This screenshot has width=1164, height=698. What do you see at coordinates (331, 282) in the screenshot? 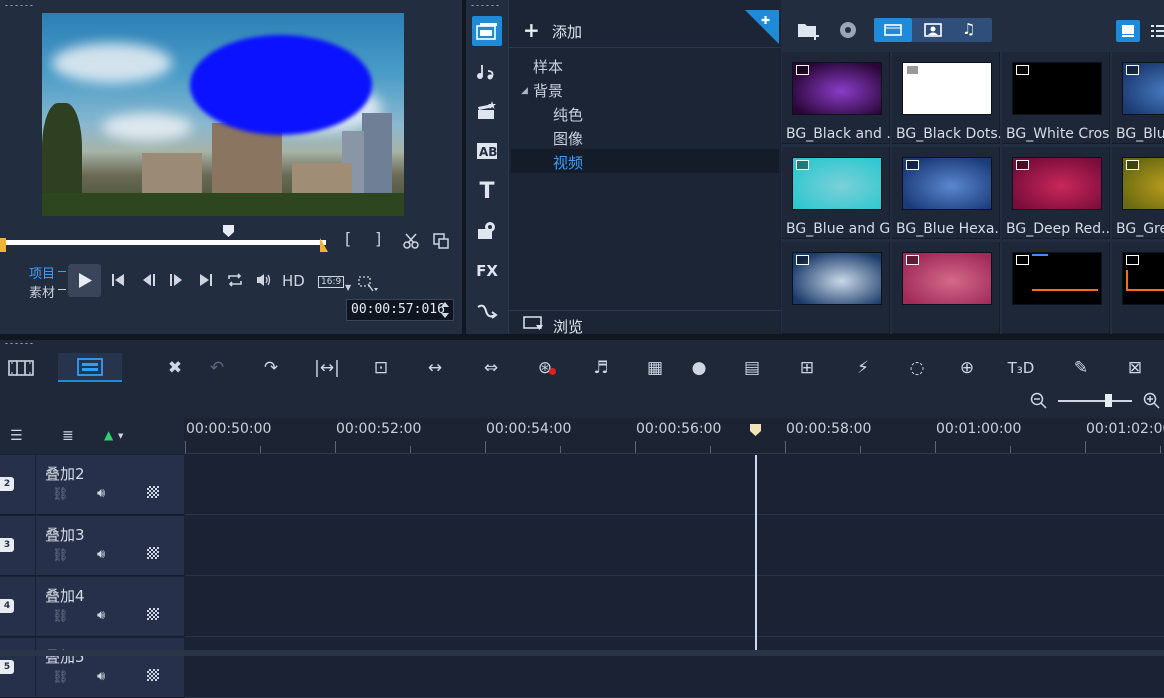
I see `aspect-ratio-button: 16:9` at bounding box center [331, 282].